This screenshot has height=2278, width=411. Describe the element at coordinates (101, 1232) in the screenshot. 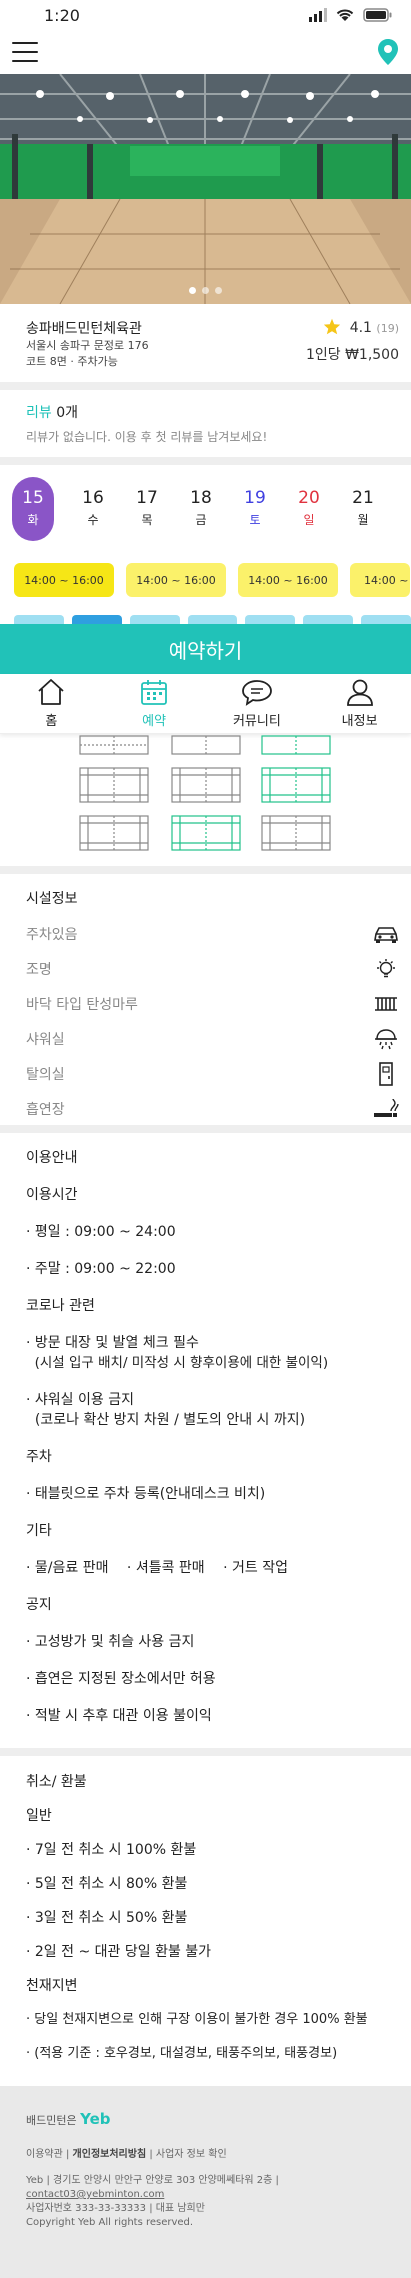

I see `hours-weekday: · 평일 : 09:00 ~ 24:00` at that location.